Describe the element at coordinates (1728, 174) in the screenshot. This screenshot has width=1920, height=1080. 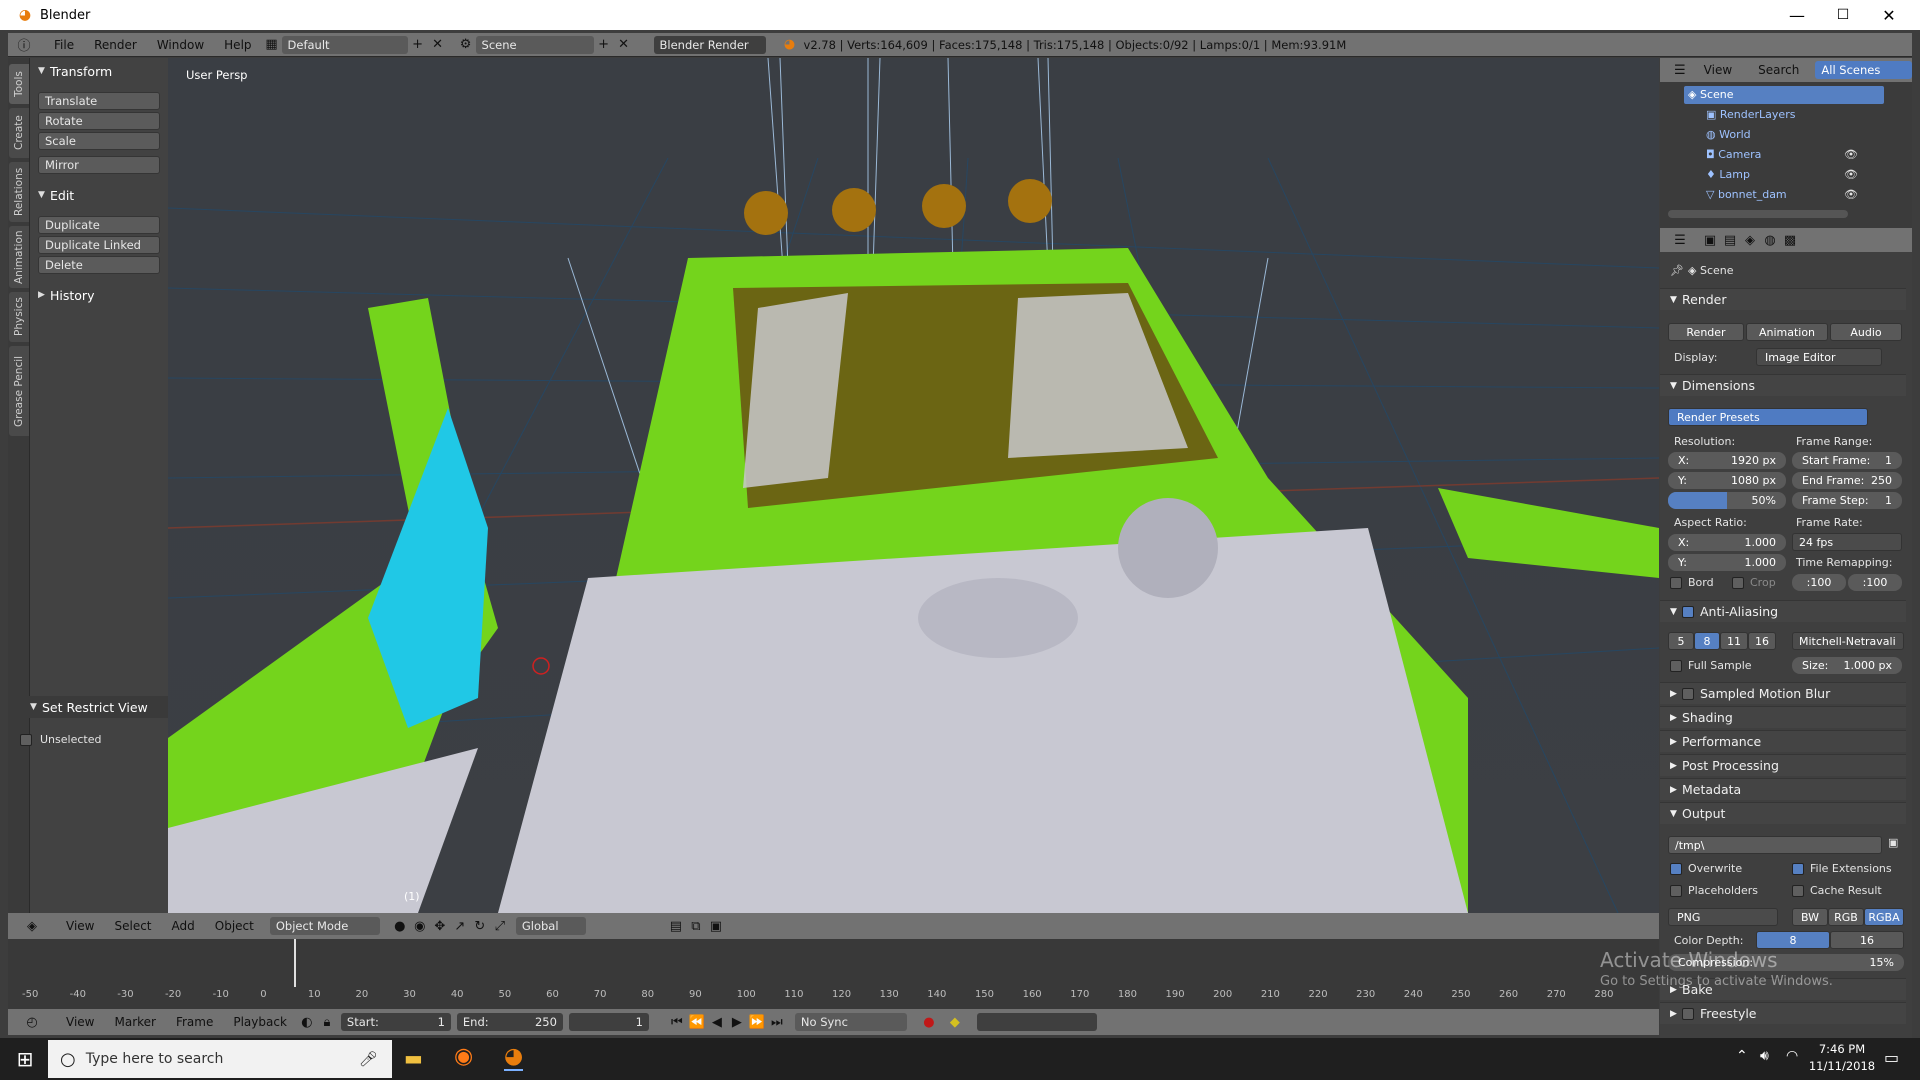
I see `outliner-item-lamp: ♦ Lamp` at that location.